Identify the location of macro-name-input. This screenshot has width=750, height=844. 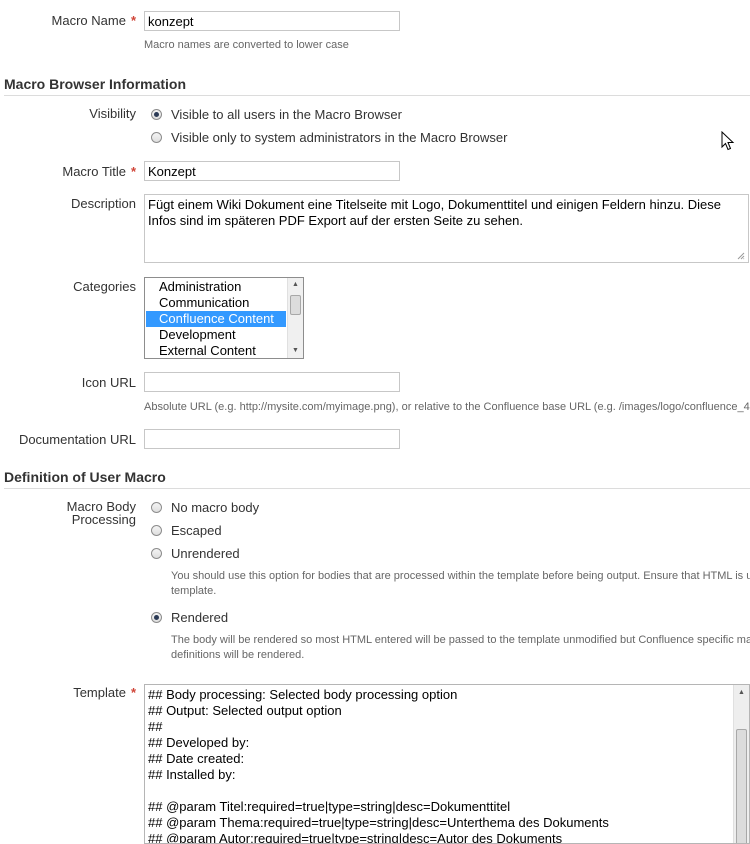
(272, 21).